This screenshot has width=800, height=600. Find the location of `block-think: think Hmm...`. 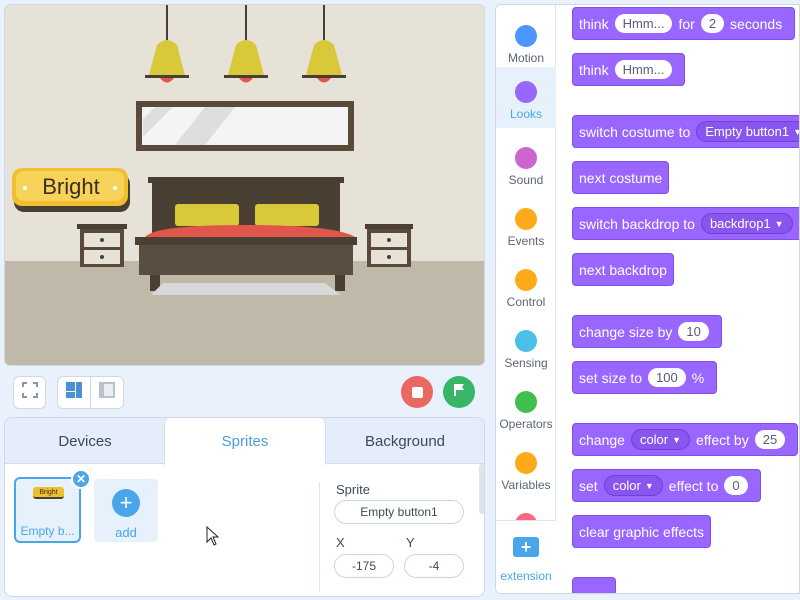

block-think: think Hmm... is located at coordinates (629, 69).